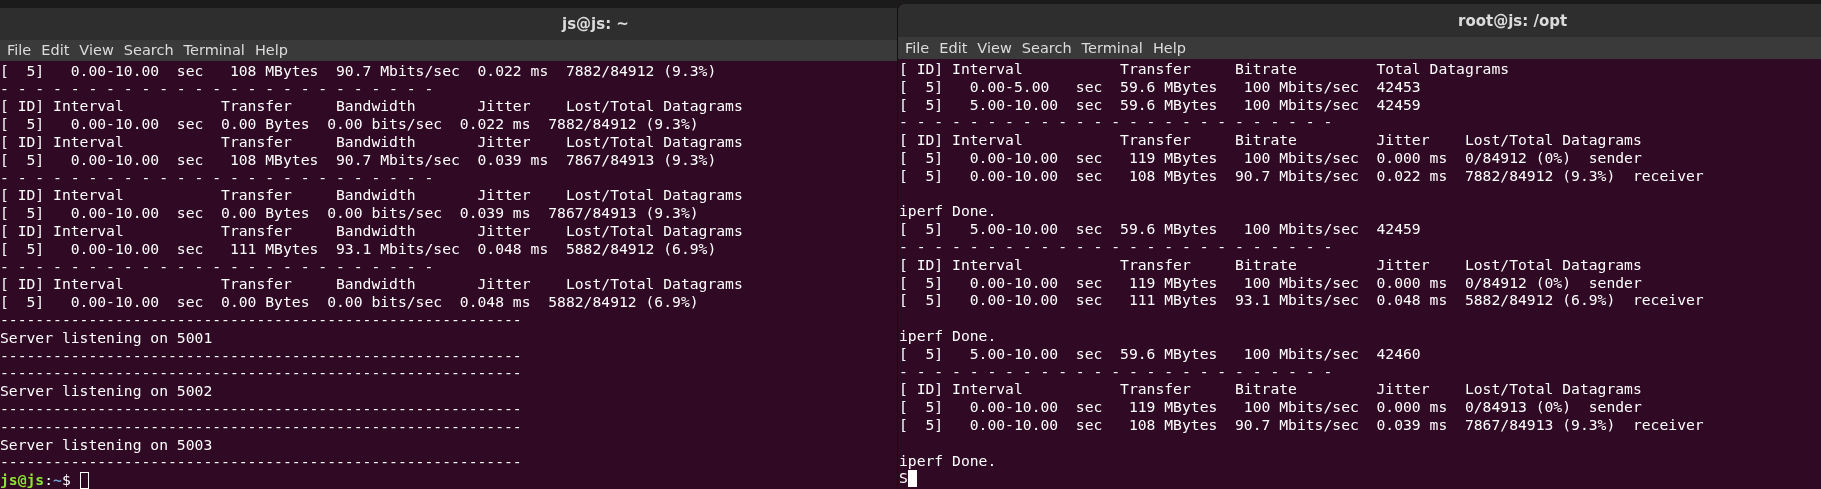 This screenshot has height=489, width=1821. What do you see at coordinates (107, 391) in the screenshot?
I see `terminal-line: Server listening on 5002` at bounding box center [107, 391].